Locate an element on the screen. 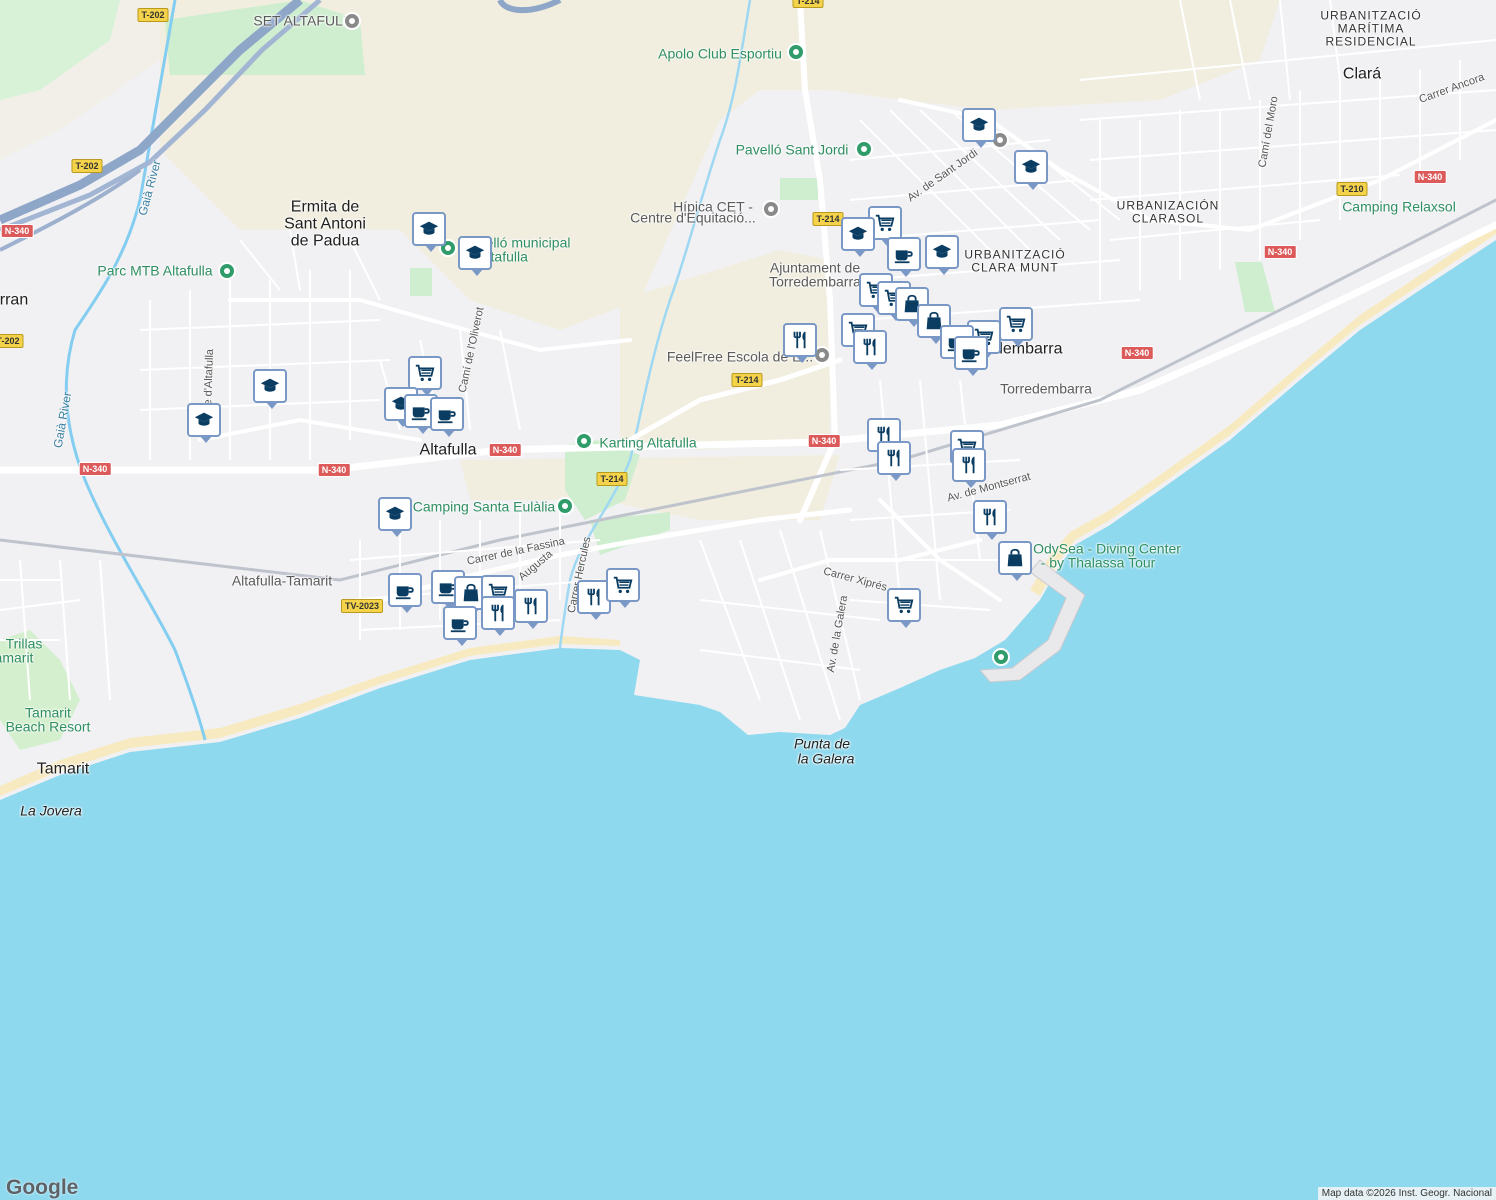 The image size is (1496, 1200). map-label-pavello: Pavelló Sant Jordi is located at coordinates (792, 149).